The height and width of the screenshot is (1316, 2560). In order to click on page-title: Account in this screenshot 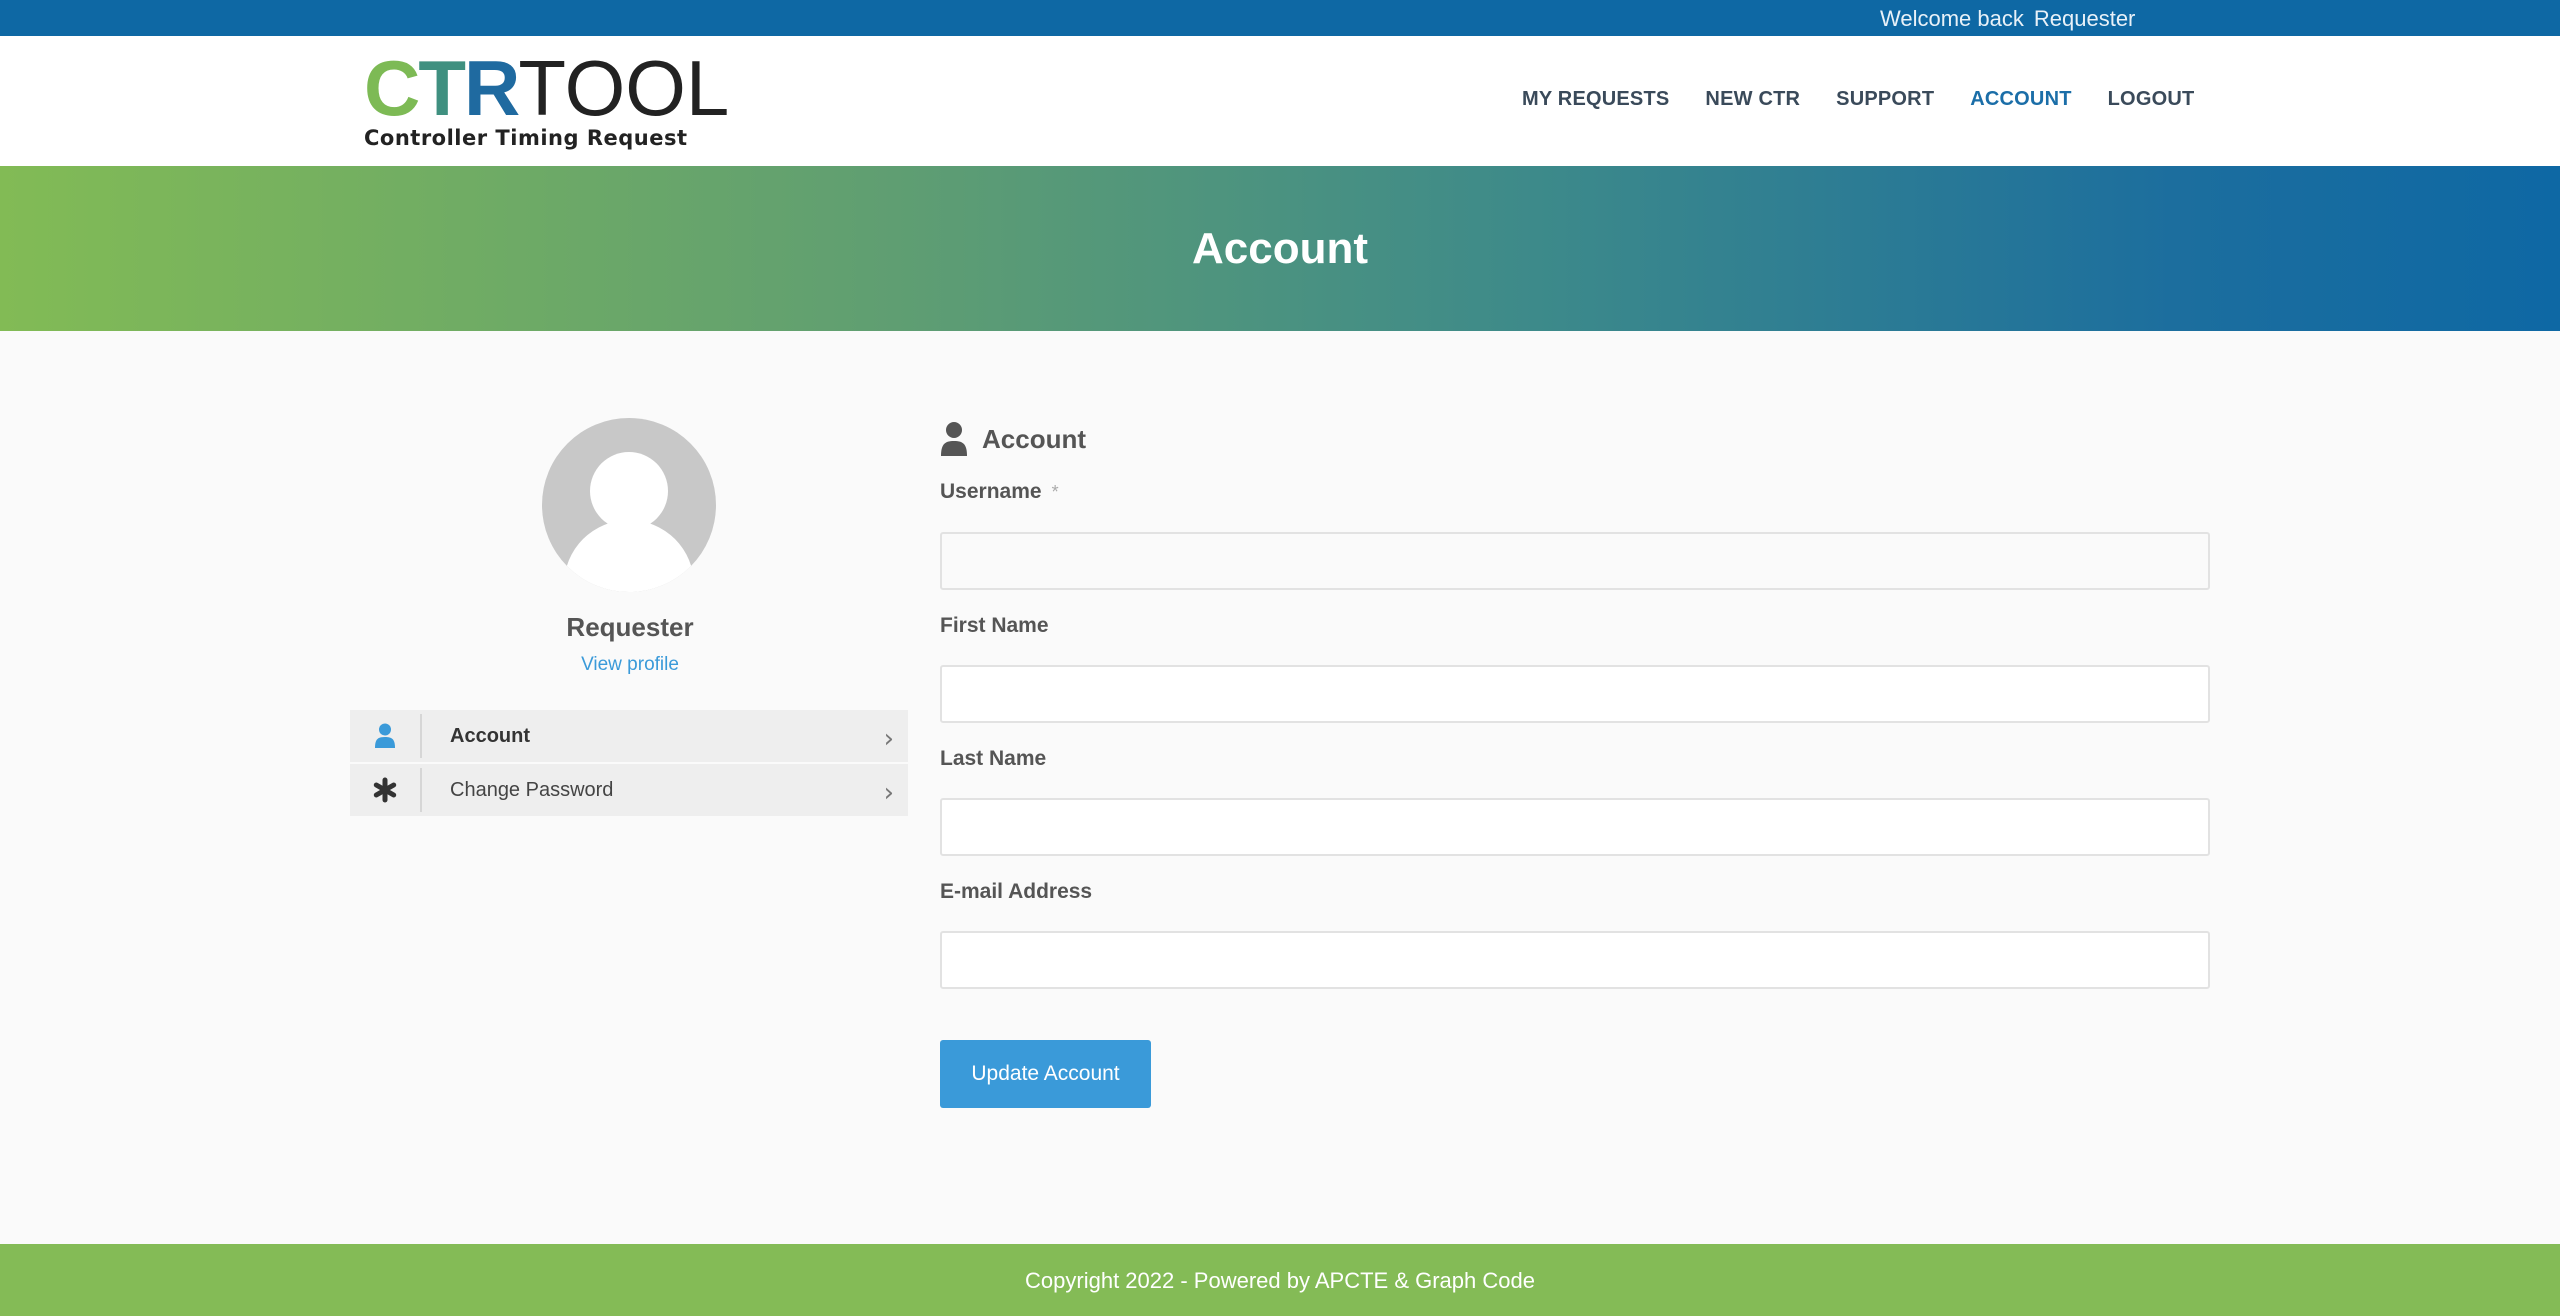, I will do `click(1280, 248)`.